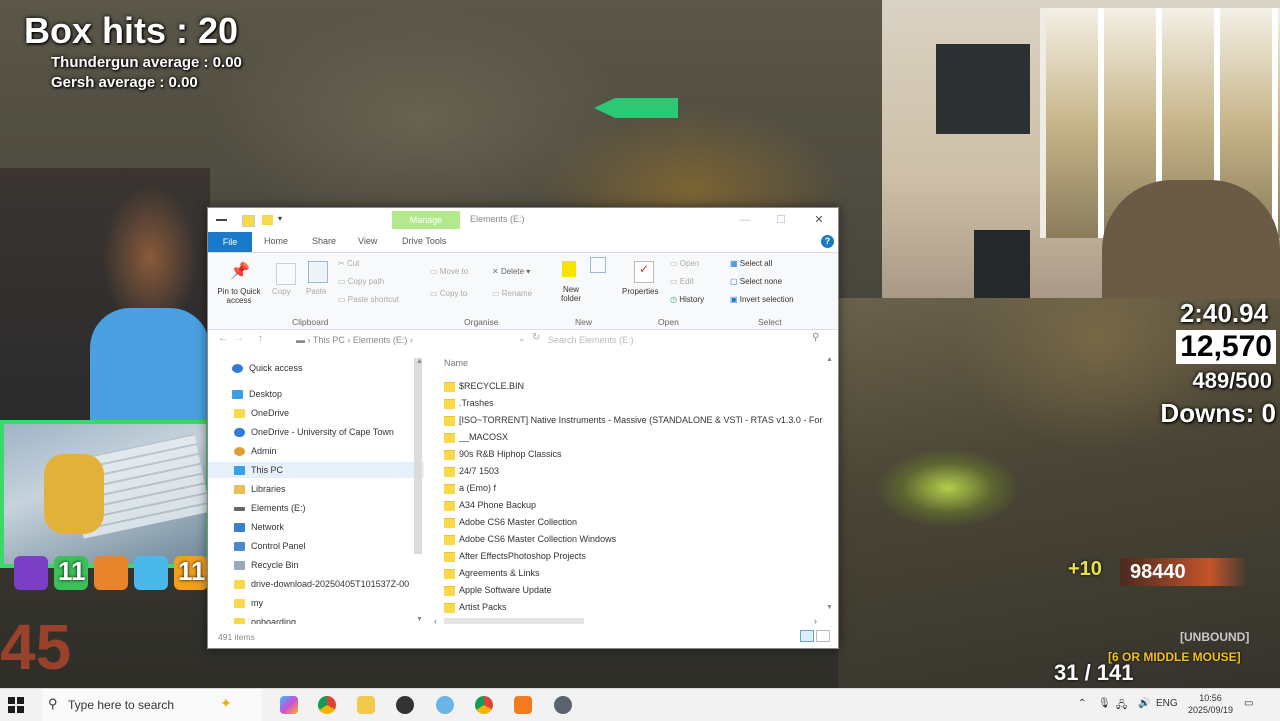 The width and height of the screenshot is (1280, 721). Describe the element at coordinates (634, 403) in the screenshot. I see `list-item: .Trashes` at that location.